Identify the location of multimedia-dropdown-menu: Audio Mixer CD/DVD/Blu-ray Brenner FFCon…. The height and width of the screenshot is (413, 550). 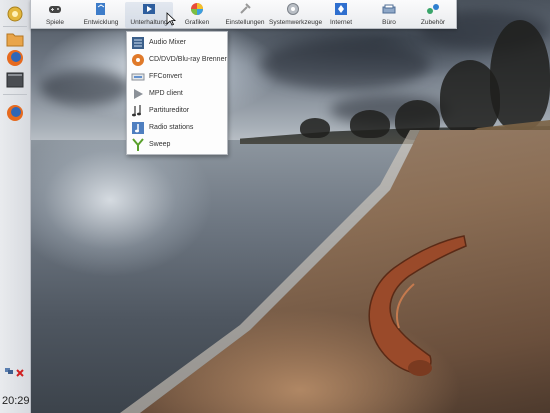
(177, 93).